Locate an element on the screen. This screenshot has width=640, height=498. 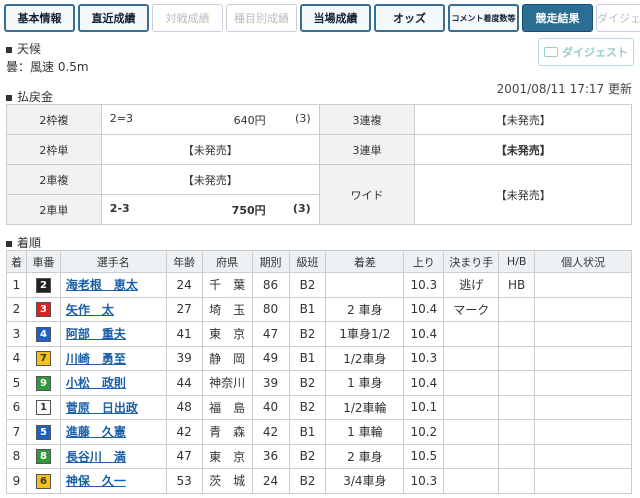
tab-odds: オッズ is located at coordinates (409, 18).